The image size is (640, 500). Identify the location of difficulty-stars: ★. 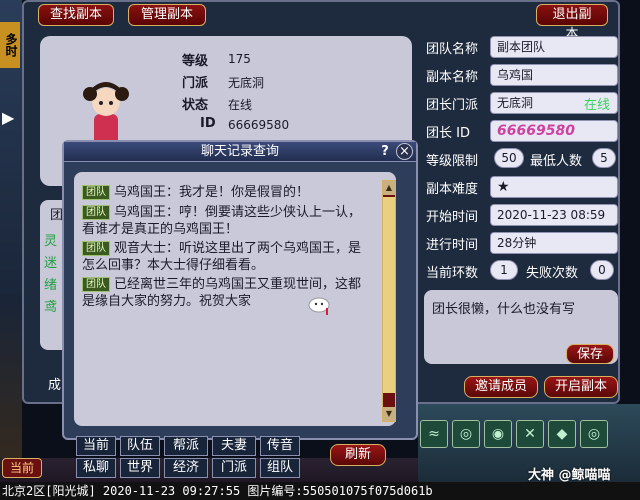
(554, 187).